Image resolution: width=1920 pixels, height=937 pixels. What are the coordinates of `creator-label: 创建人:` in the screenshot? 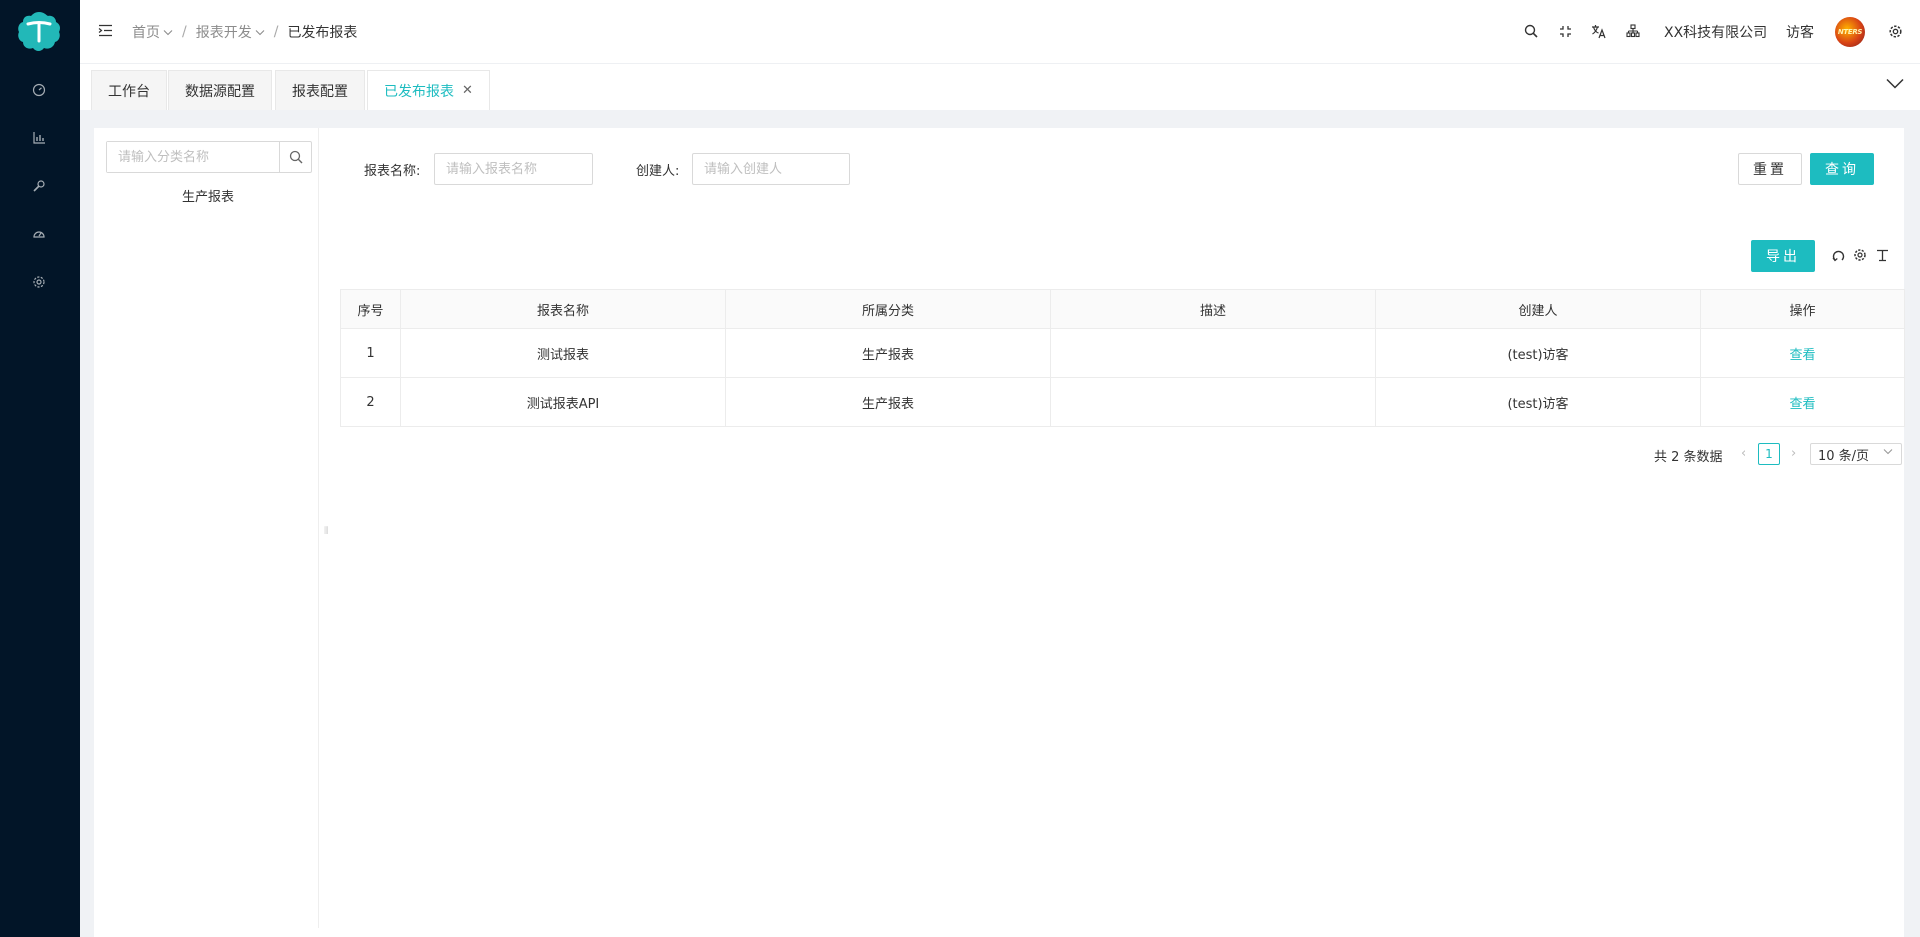 It's located at (658, 171).